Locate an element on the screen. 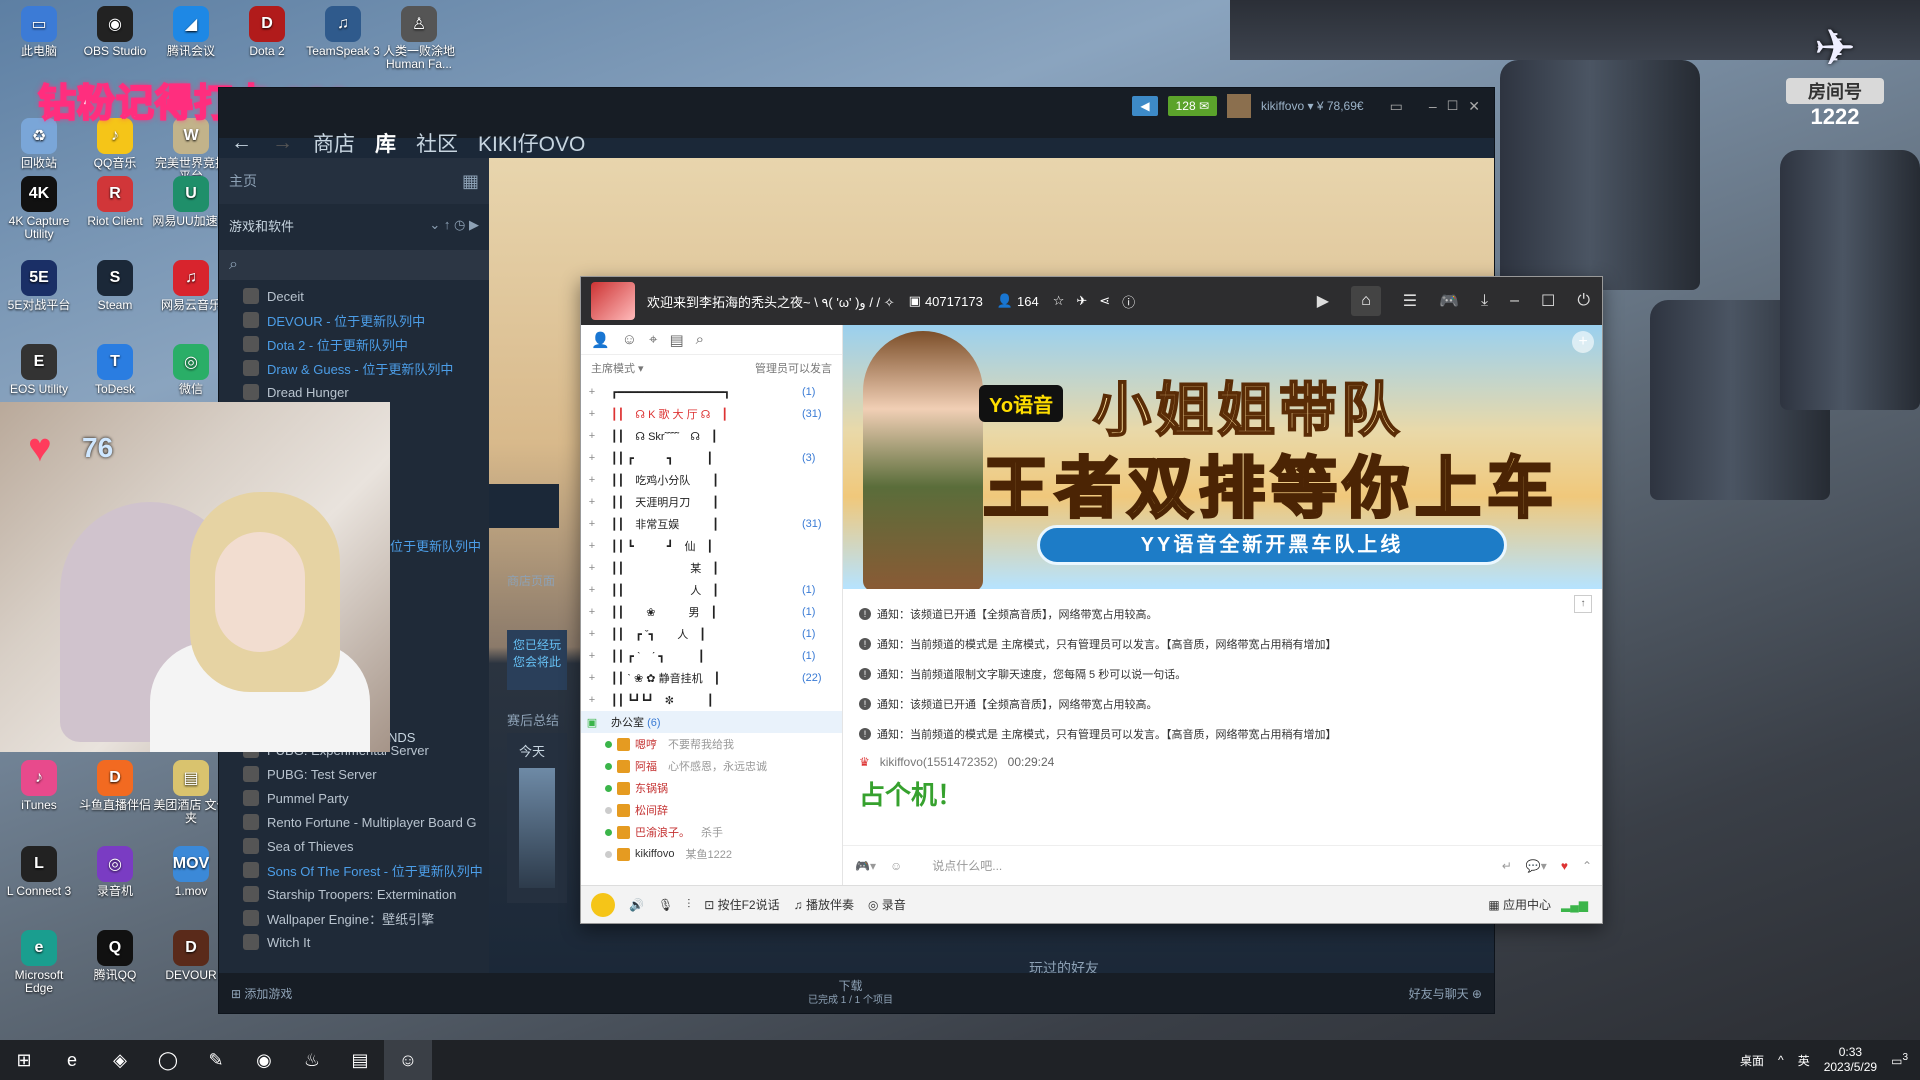 The image size is (1920, 1080). user-list-icon: 👤 is located at coordinates (600, 340).